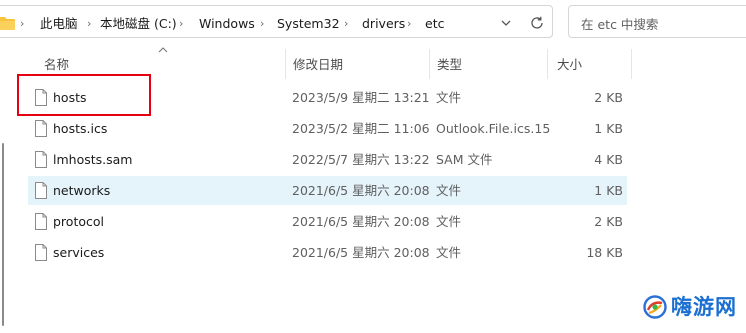  Describe the element at coordinates (493, 128) in the screenshot. I see `file-type: Outlook.File.ics.15` at that location.